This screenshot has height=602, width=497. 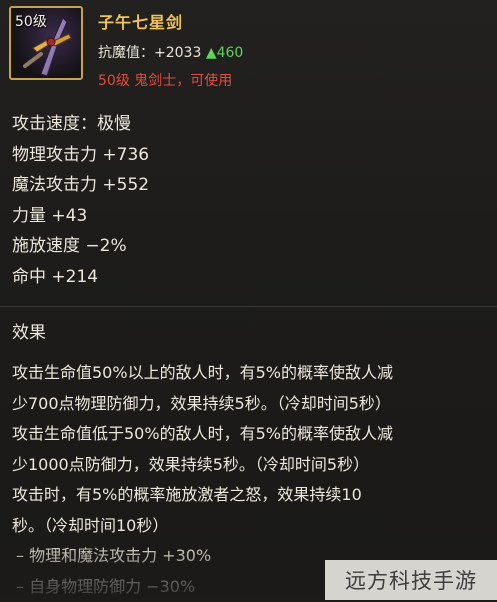 I want to click on item-icon: 50级, so click(x=46, y=43).